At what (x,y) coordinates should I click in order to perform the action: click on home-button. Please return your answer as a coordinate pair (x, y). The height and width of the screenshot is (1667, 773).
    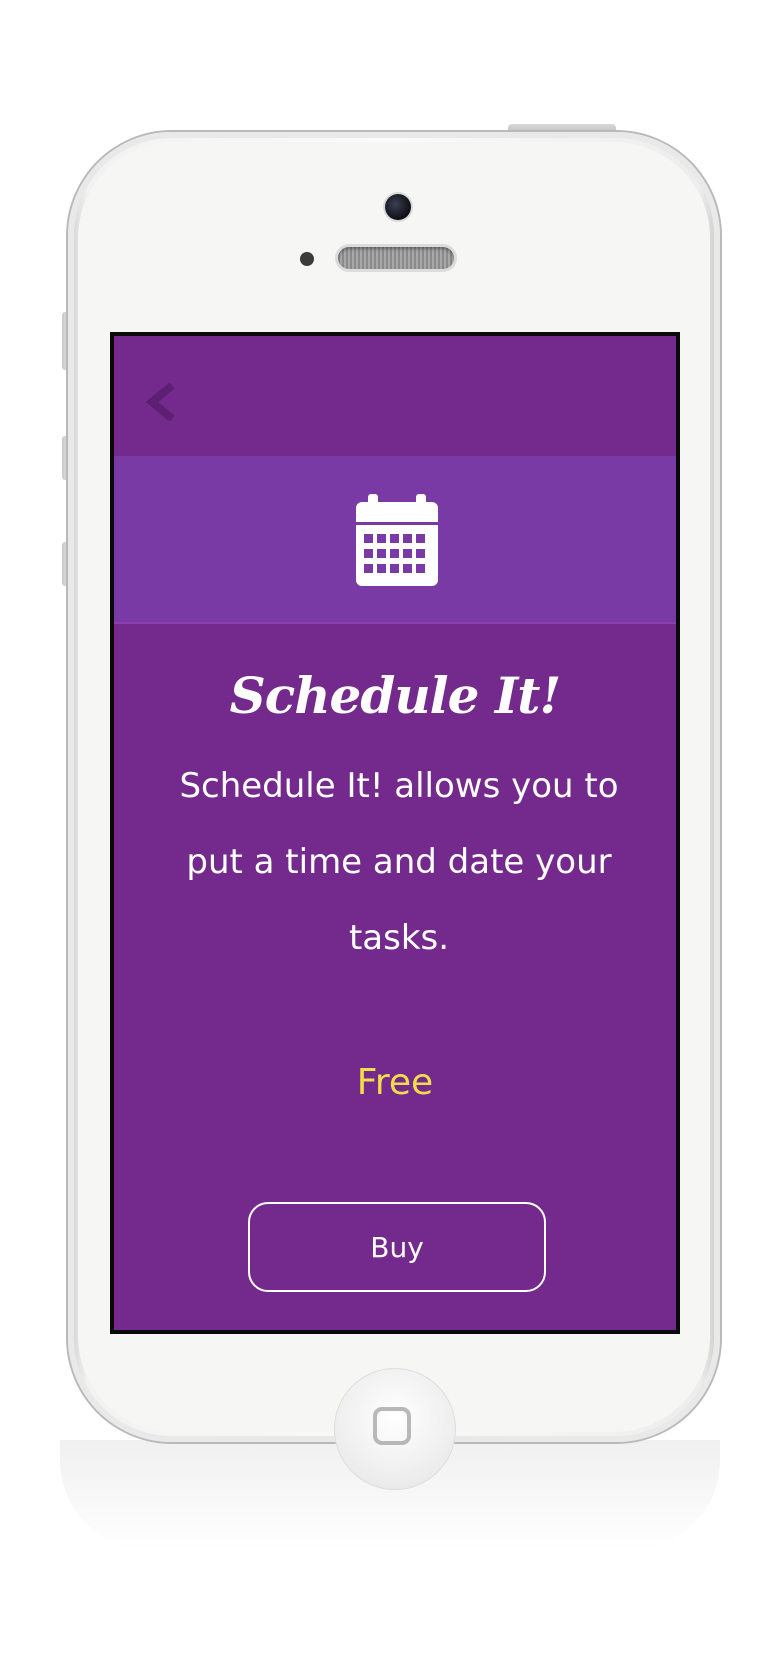
    Looking at the image, I should click on (395, 1429).